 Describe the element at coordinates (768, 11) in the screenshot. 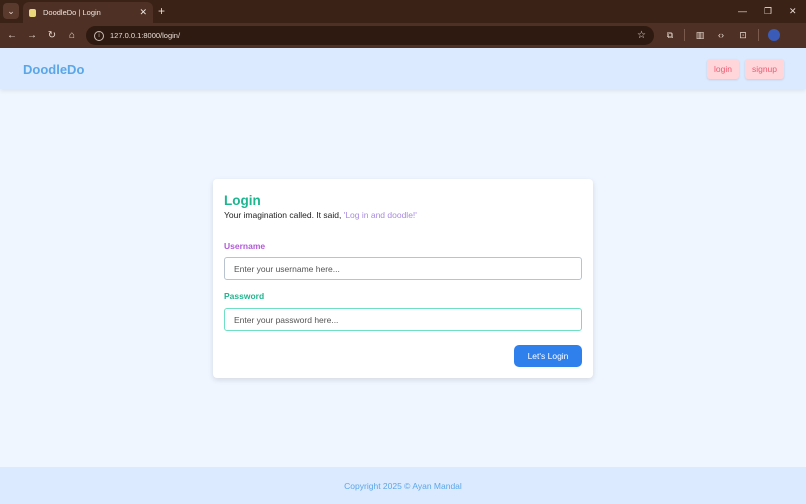

I see `restore-icon: ❐` at that location.